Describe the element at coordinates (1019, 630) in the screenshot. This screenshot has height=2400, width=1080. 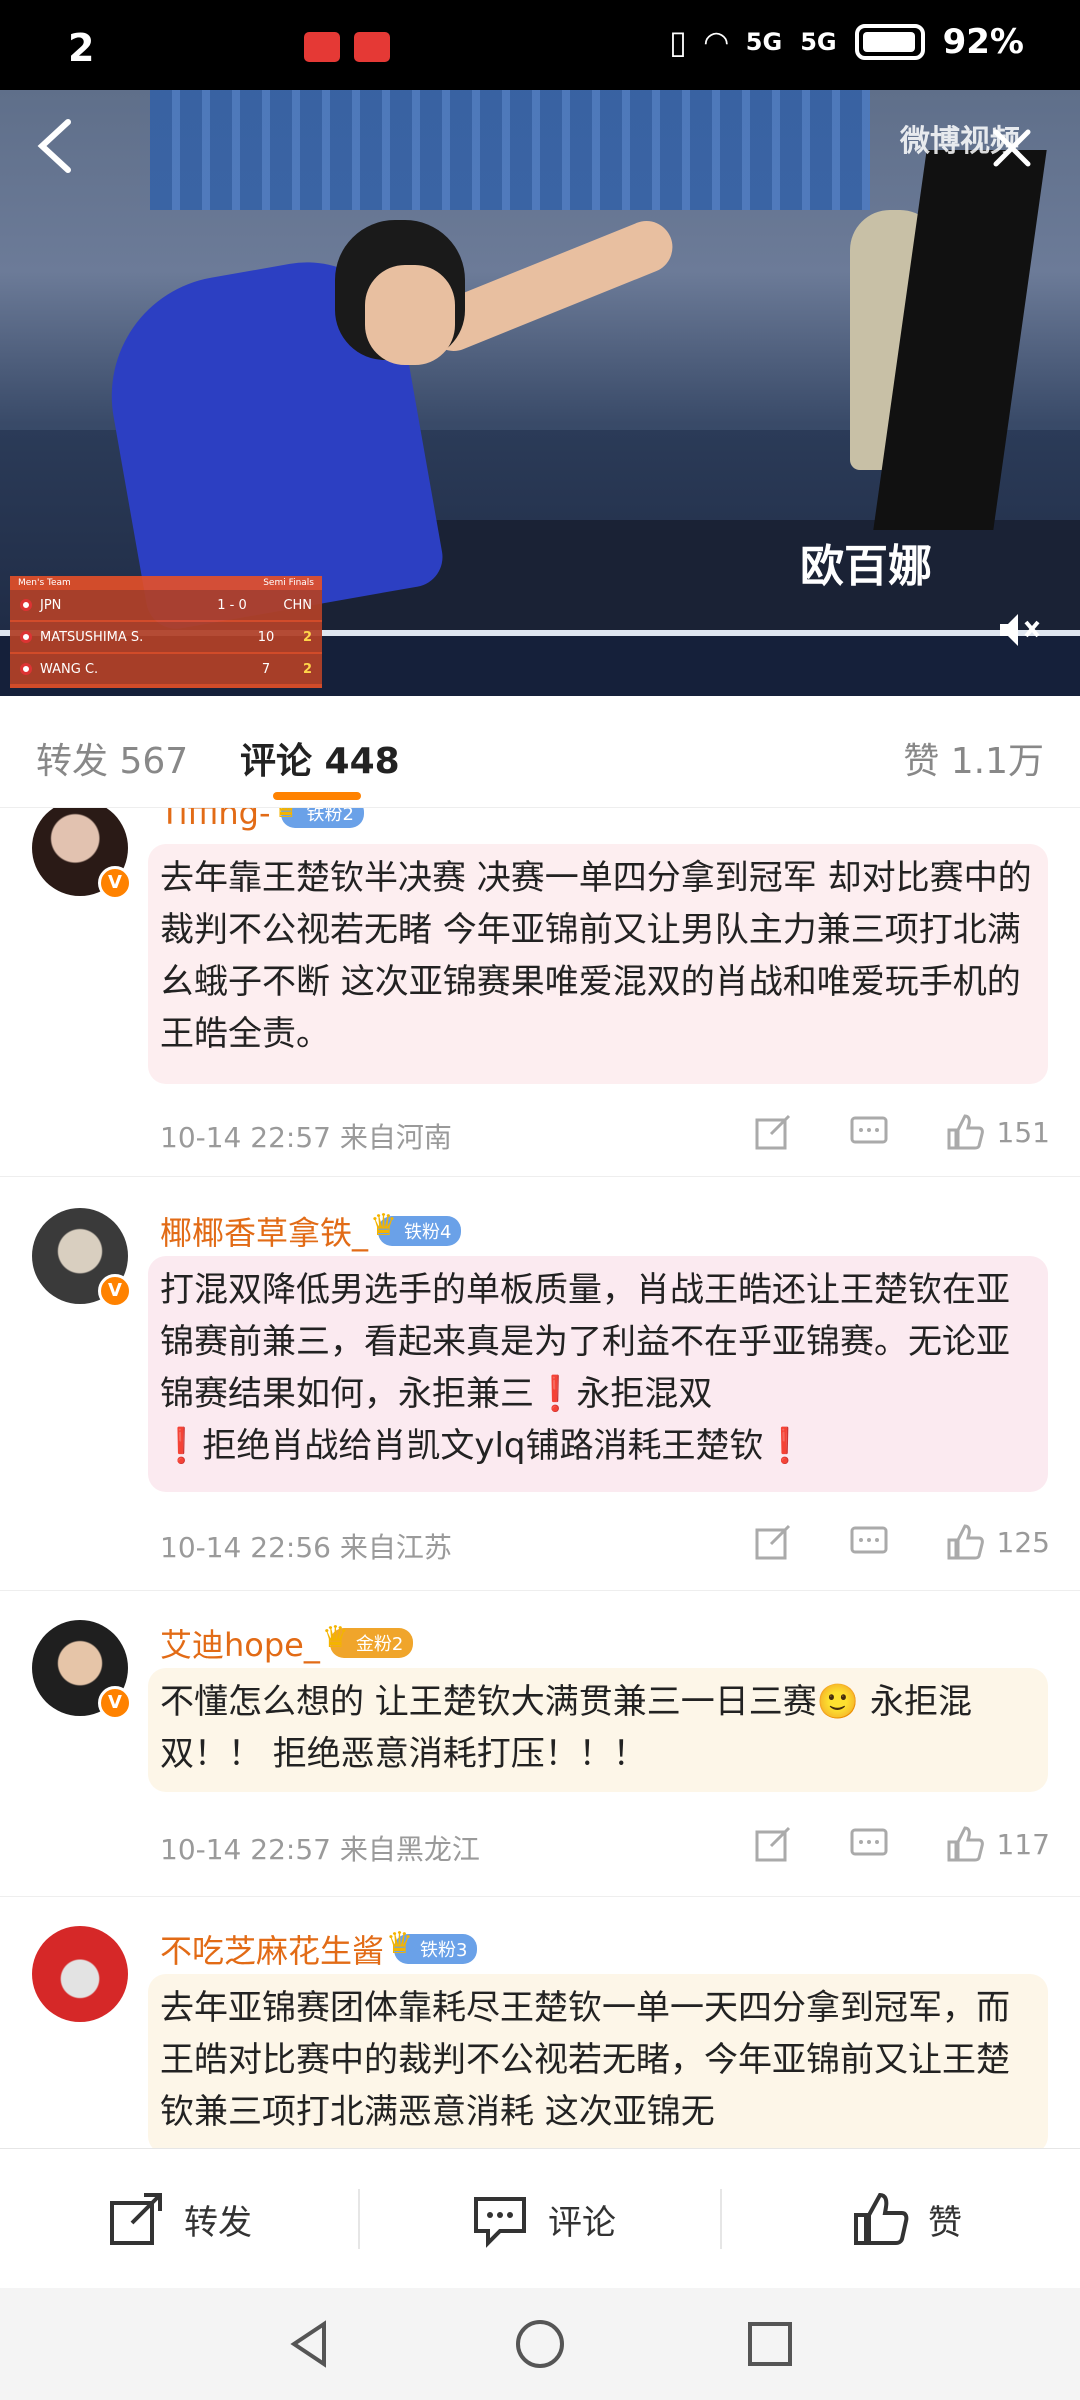
I see `mute-icon` at that location.